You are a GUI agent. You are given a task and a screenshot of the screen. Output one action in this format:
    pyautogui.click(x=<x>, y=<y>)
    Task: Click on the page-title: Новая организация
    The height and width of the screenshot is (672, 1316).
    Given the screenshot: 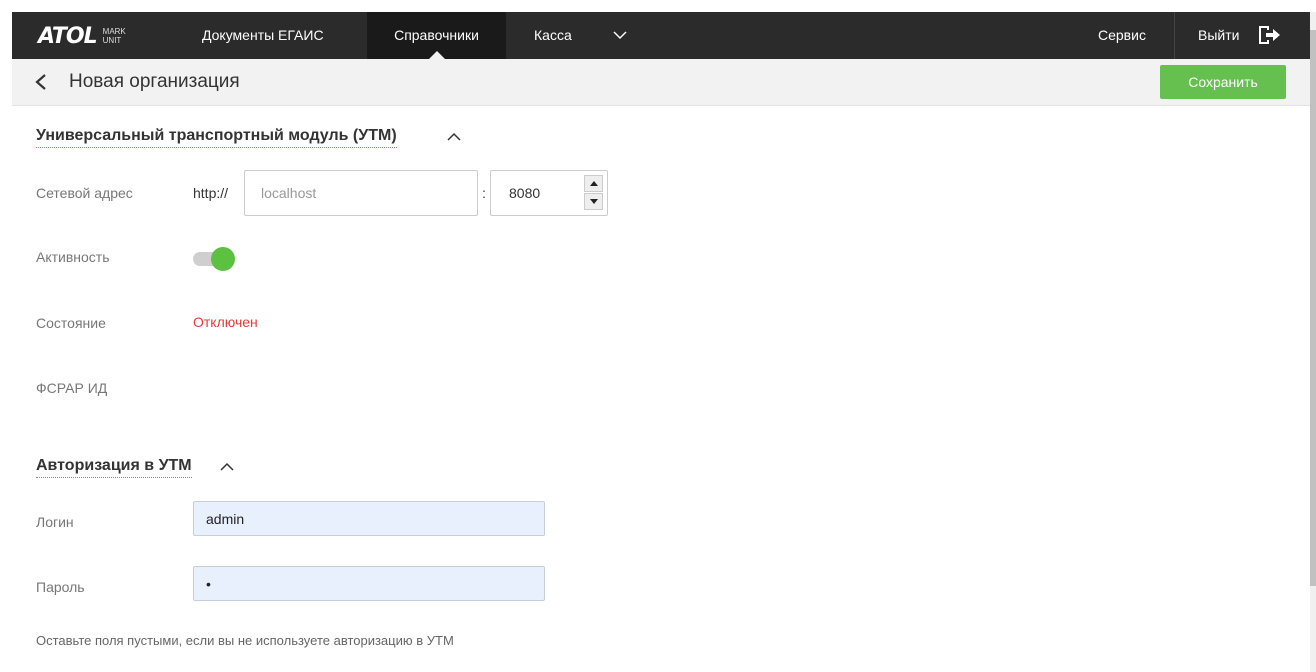 What is the action you would take?
    pyautogui.click(x=154, y=81)
    